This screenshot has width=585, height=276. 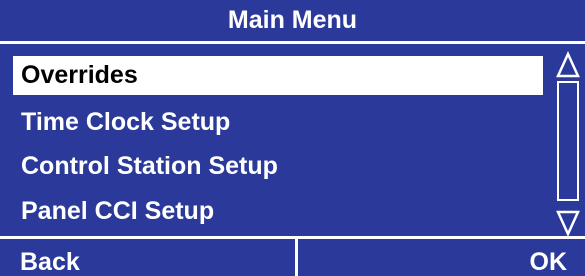 What do you see at coordinates (548, 262) in the screenshot?
I see `ok-button-label: OK` at bounding box center [548, 262].